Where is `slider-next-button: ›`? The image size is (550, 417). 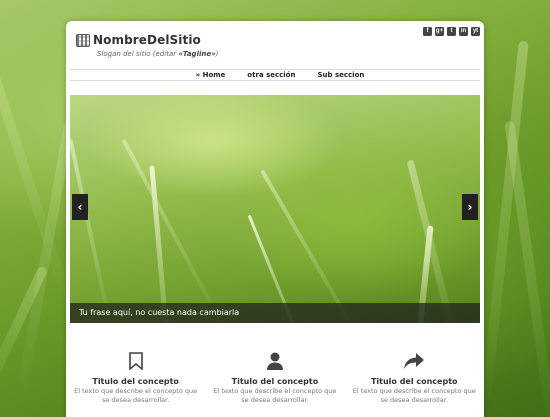
slider-next-button: › is located at coordinates (470, 207).